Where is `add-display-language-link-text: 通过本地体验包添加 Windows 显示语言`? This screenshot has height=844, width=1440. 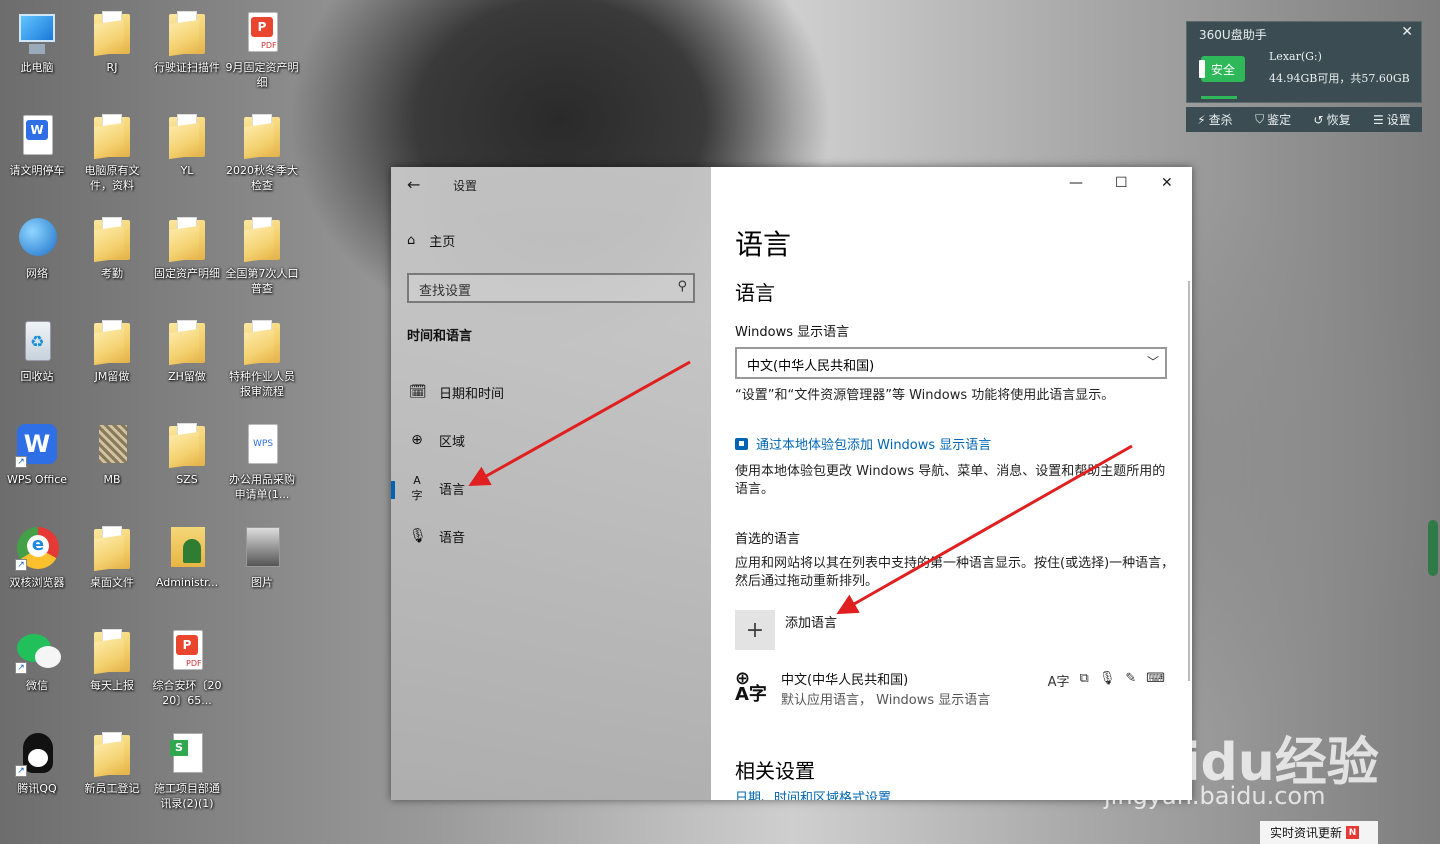
add-display-language-link-text: 通过本地体验包添加 Windows 显示语言 is located at coordinates (874, 445).